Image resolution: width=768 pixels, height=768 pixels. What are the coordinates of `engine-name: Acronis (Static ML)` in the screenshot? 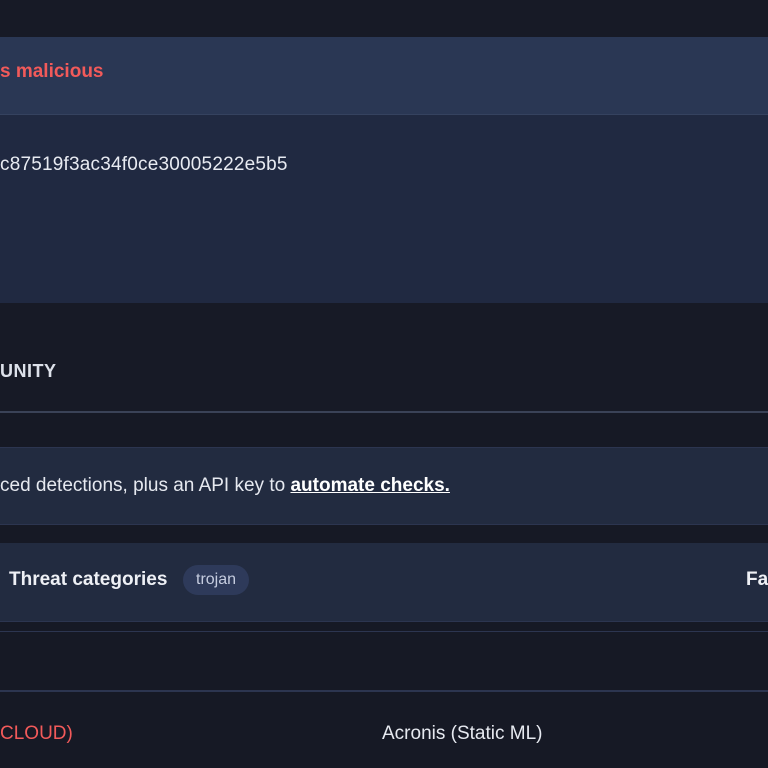 It's located at (462, 733).